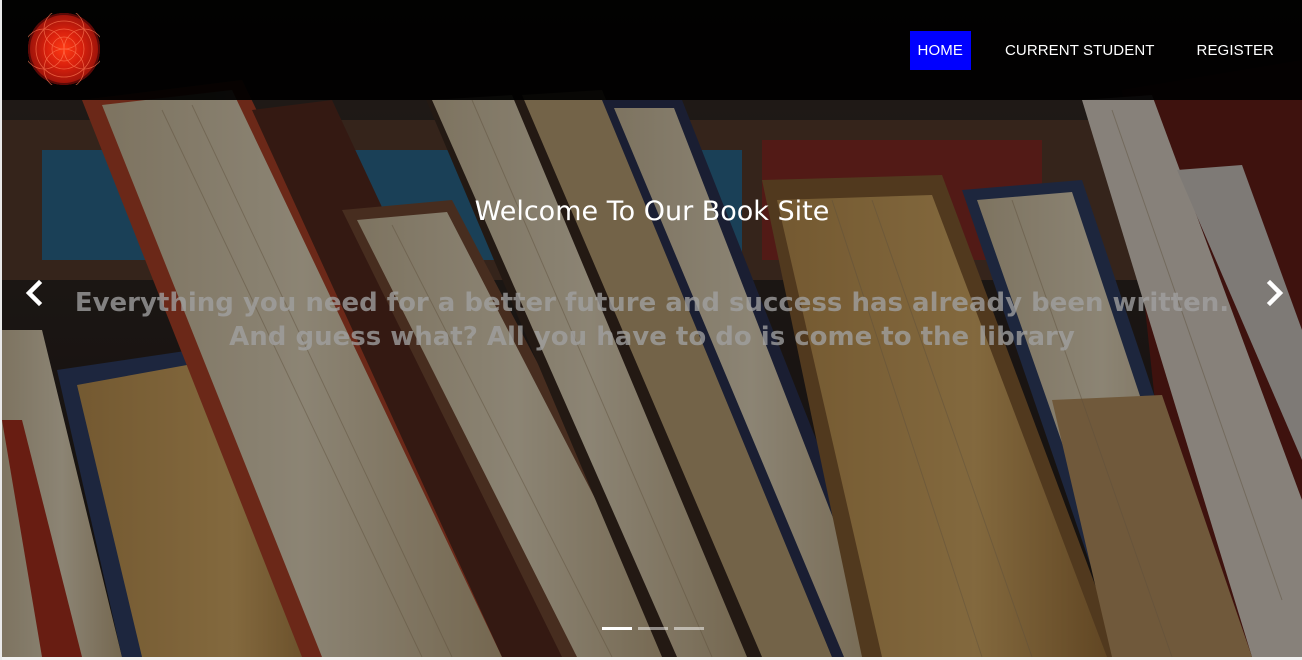 This screenshot has height=660, width=1302. What do you see at coordinates (1235, 50) in the screenshot?
I see `nav-register: REGISTER` at bounding box center [1235, 50].